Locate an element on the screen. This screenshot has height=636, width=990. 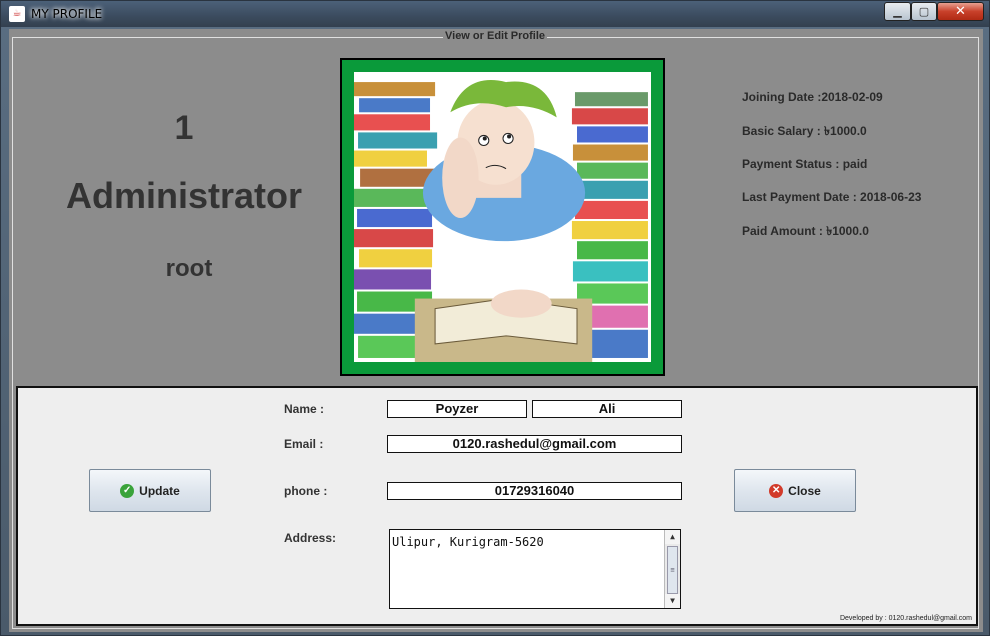
last-payment-date: Last Payment Date : 2018-06-23 is located at coordinates (832, 197).